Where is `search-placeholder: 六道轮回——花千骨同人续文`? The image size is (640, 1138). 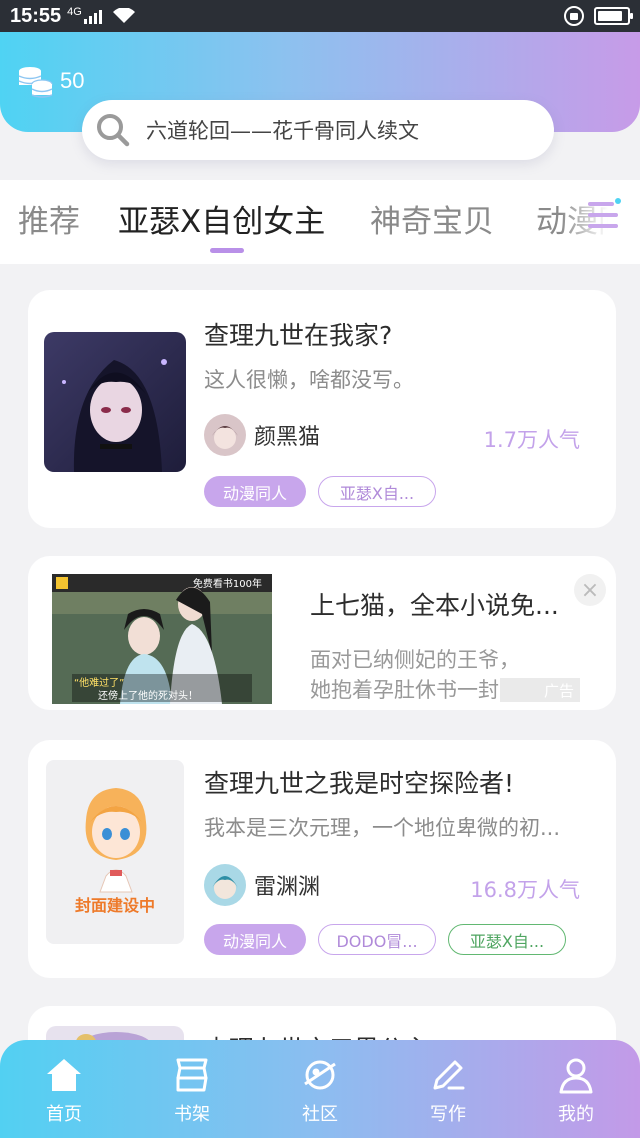
search-placeholder: 六道轮回——花千骨同人续文 is located at coordinates (282, 131).